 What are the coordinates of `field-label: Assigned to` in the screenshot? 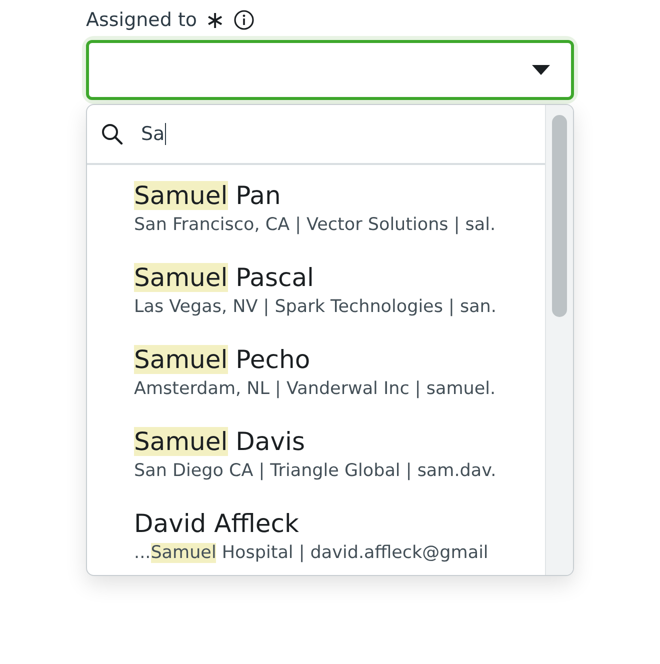 It's located at (142, 20).